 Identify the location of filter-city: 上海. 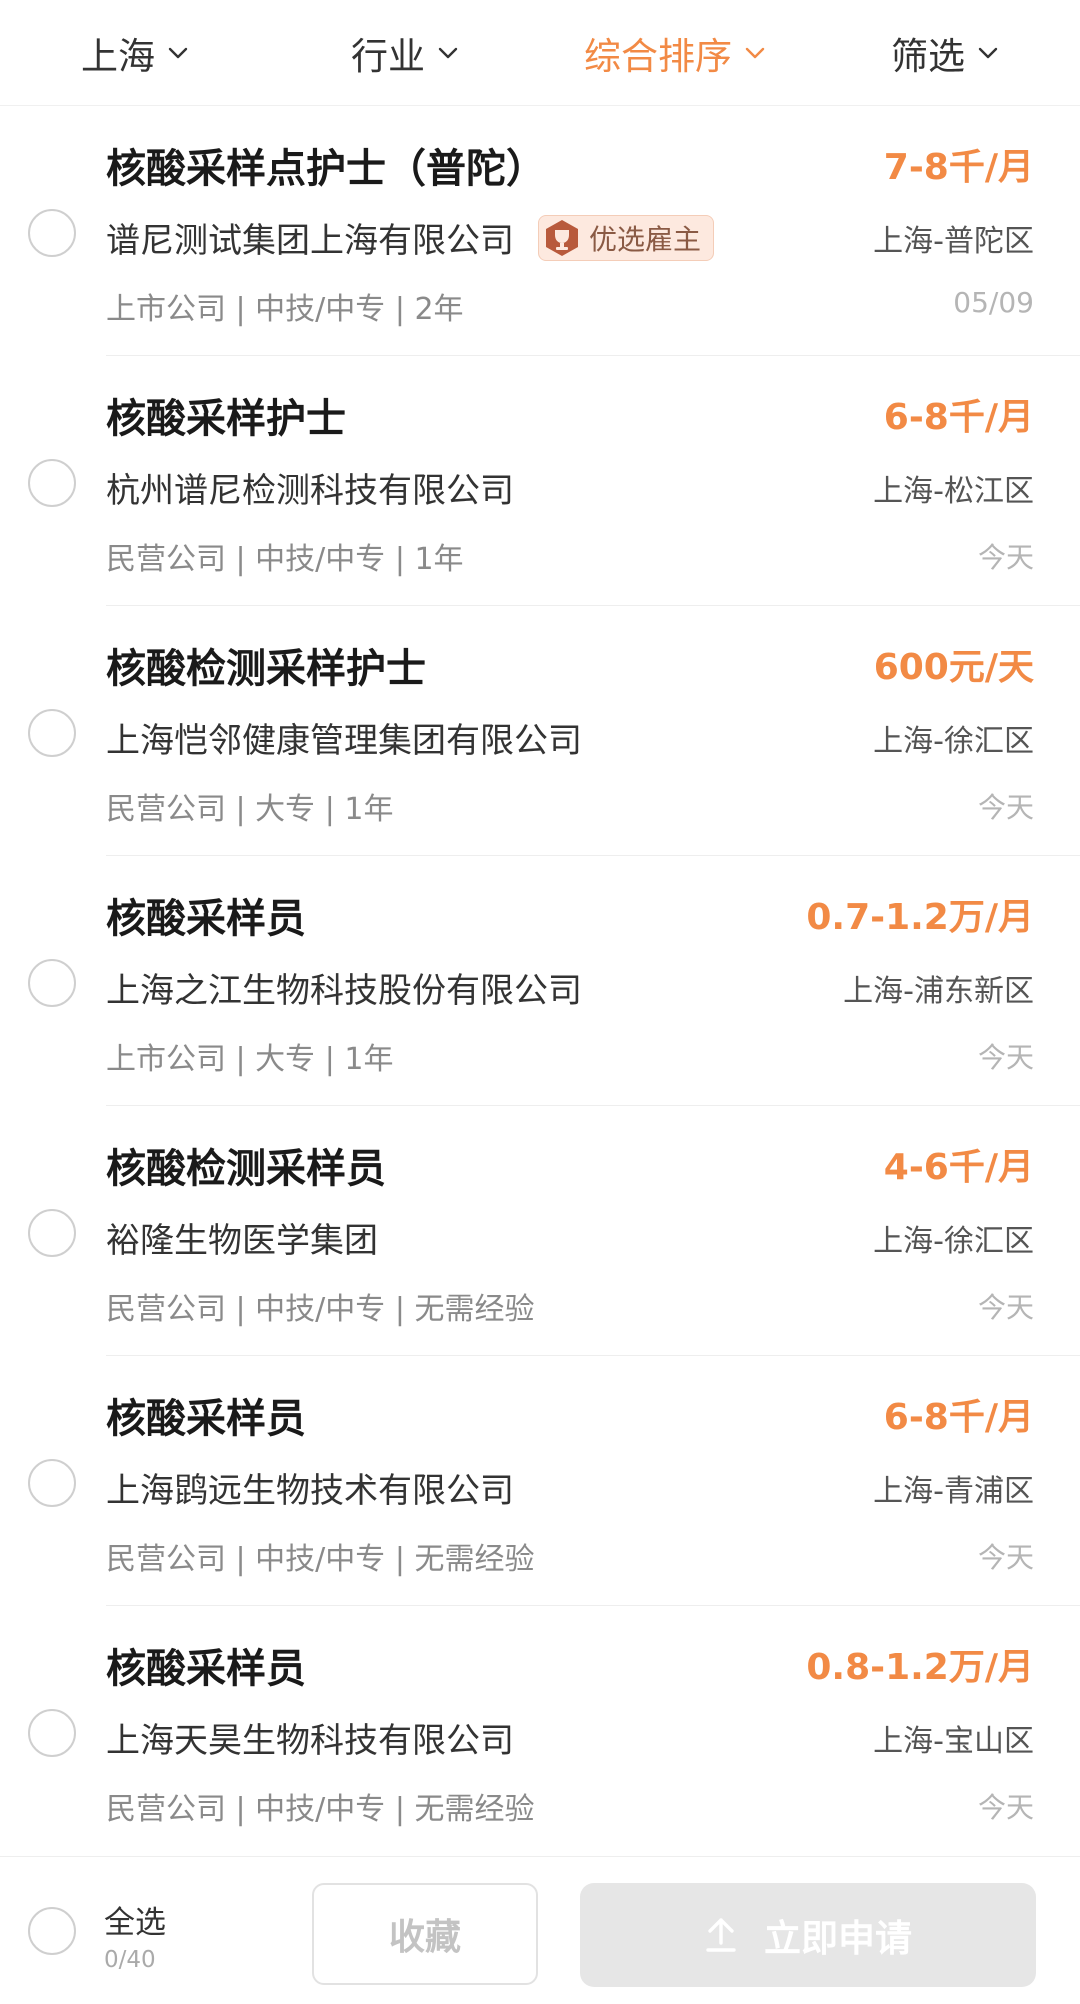
(135, 53).